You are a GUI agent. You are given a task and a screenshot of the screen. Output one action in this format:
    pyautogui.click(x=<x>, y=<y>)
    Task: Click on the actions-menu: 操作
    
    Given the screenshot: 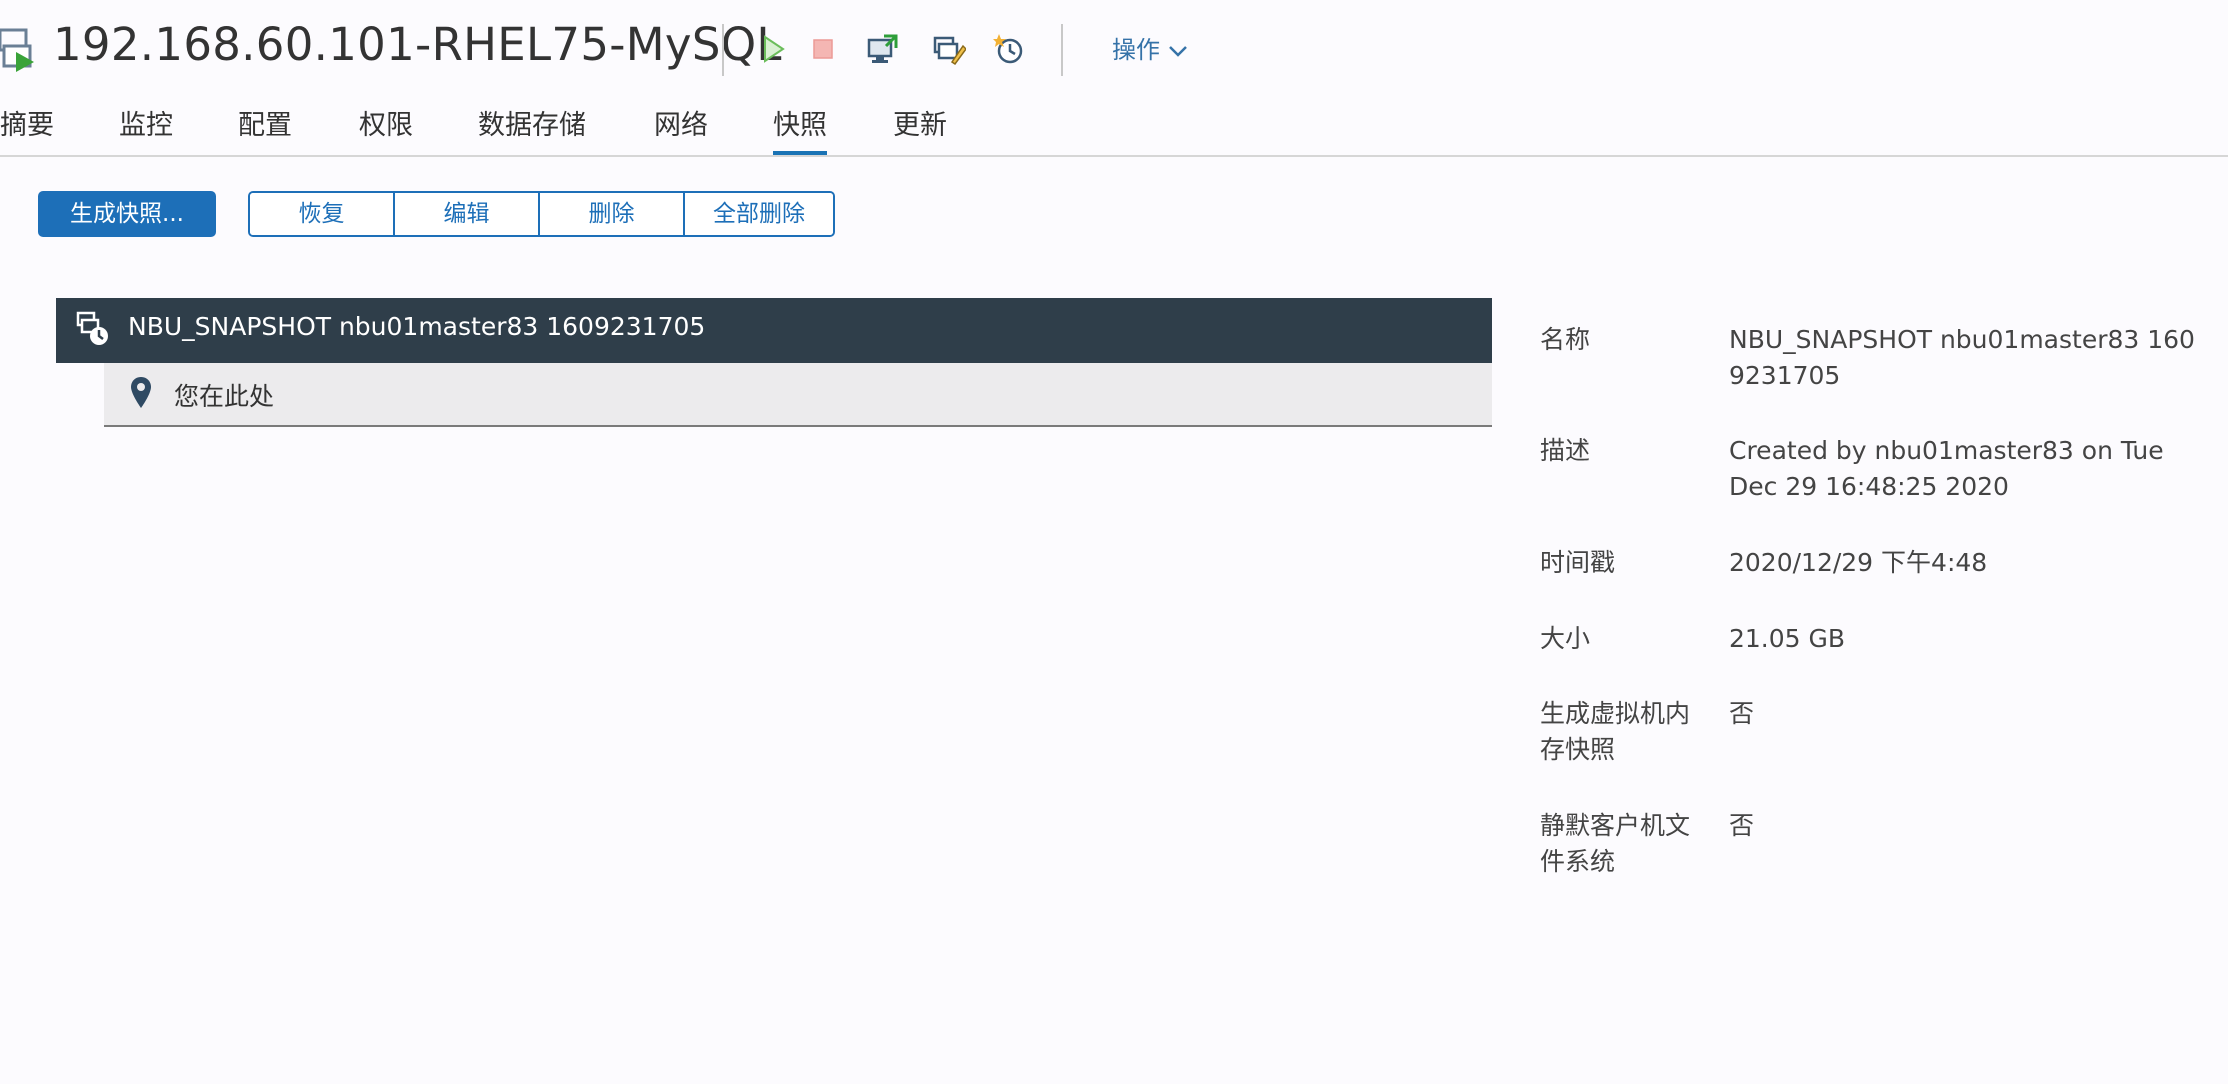 What is the action you would take?
    pyautogui.click(x=1150, y=47)
    